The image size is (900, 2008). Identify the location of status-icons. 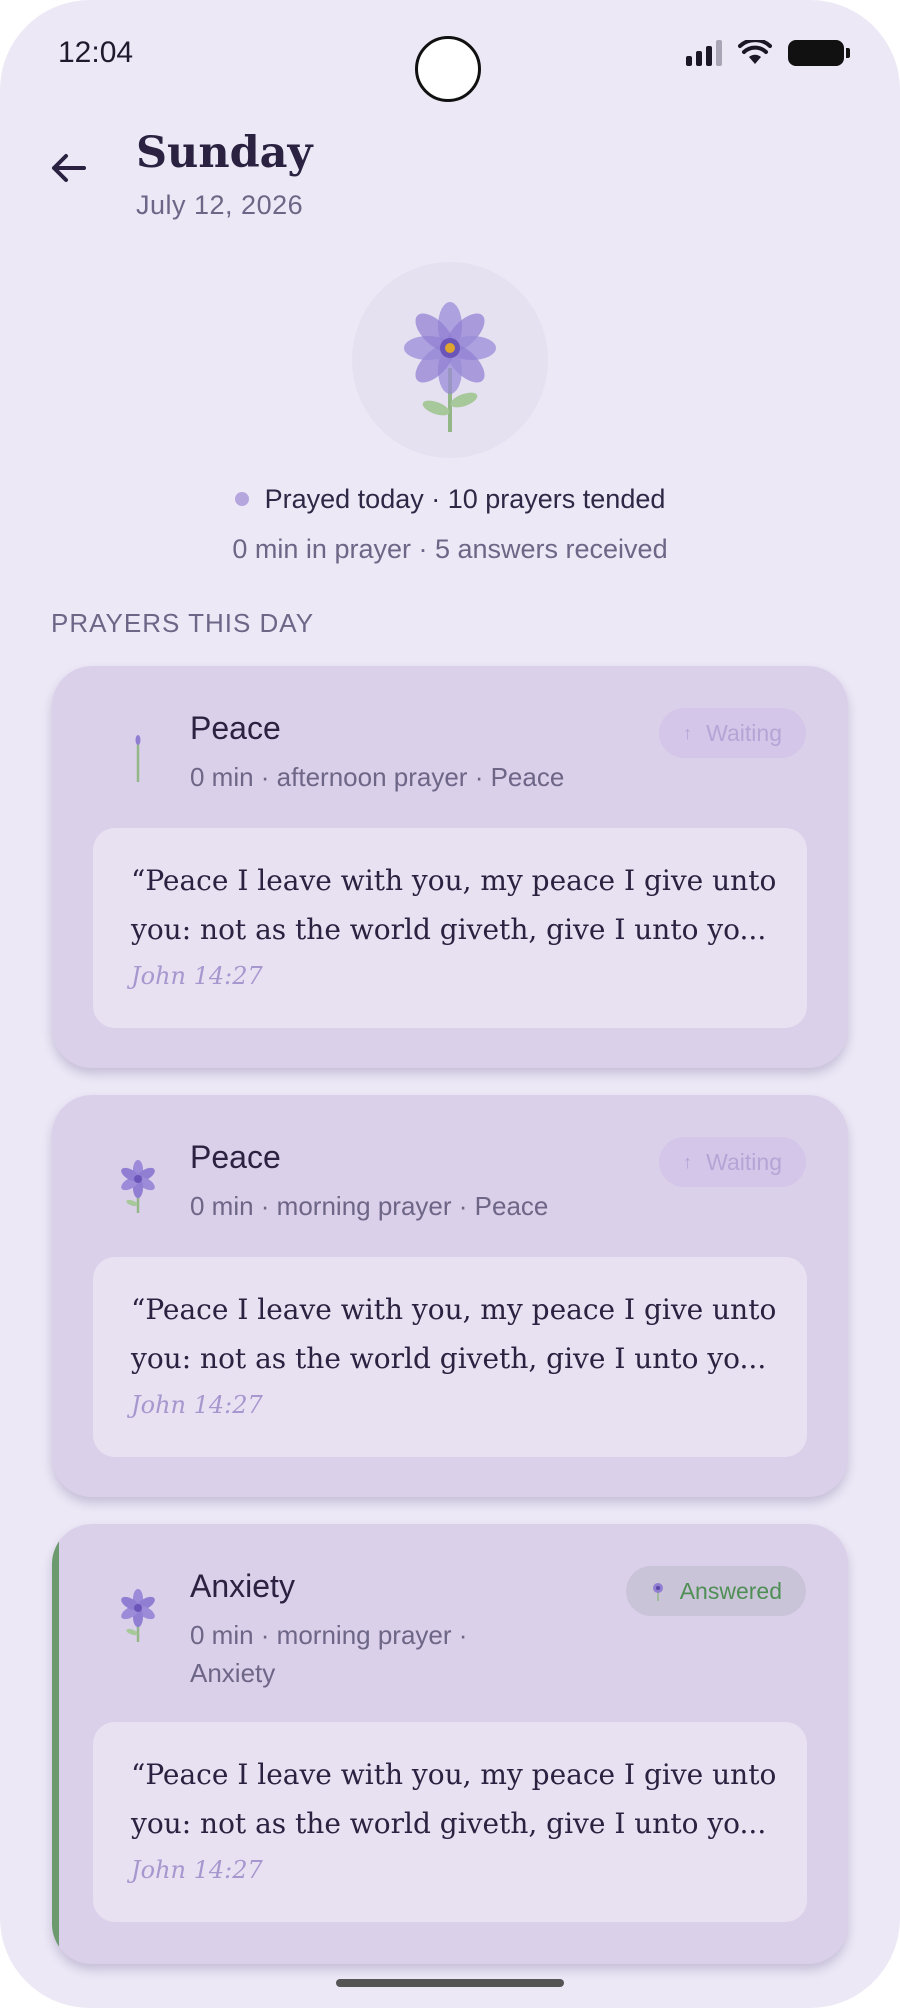
(768, 53).